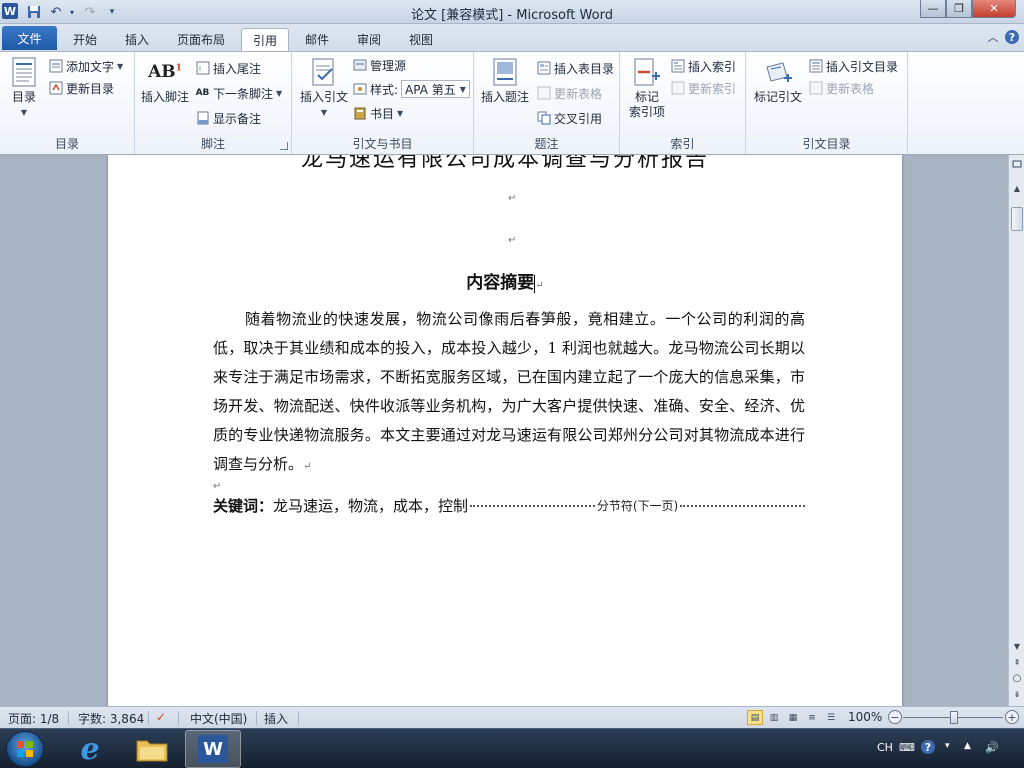 The height and width of the screenshot is (768, 1024). Describe the element at coordinates (29, 38) in the screenshot. I see `tab-file: 文件` at that location.